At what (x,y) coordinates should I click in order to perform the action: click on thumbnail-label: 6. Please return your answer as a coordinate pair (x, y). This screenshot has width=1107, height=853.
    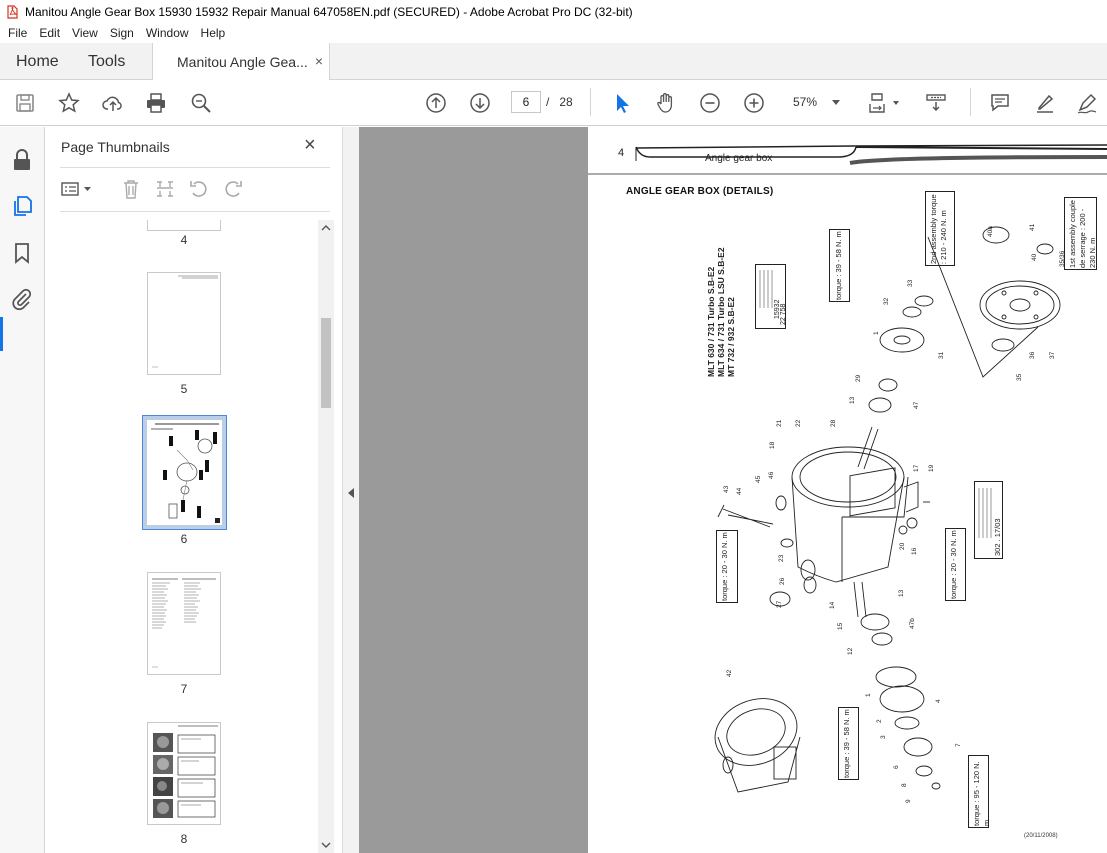
    Looking at the image, I should click on (184, 539).